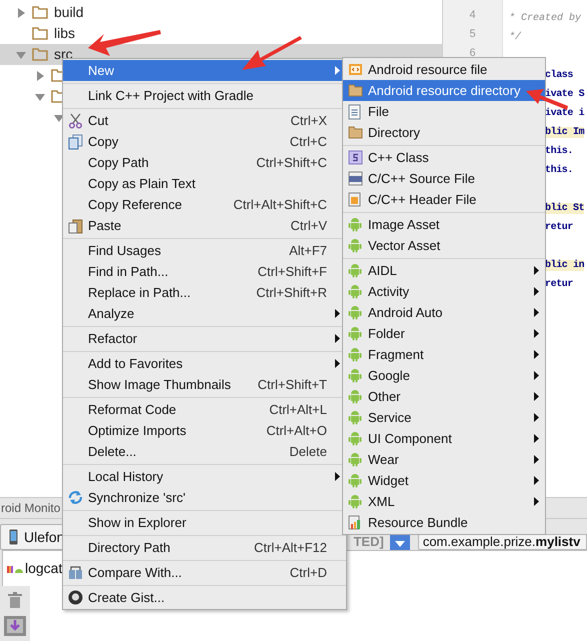 This screenshot has width=587, height=641. I want to click on line-number: 4, so click(472, 15).